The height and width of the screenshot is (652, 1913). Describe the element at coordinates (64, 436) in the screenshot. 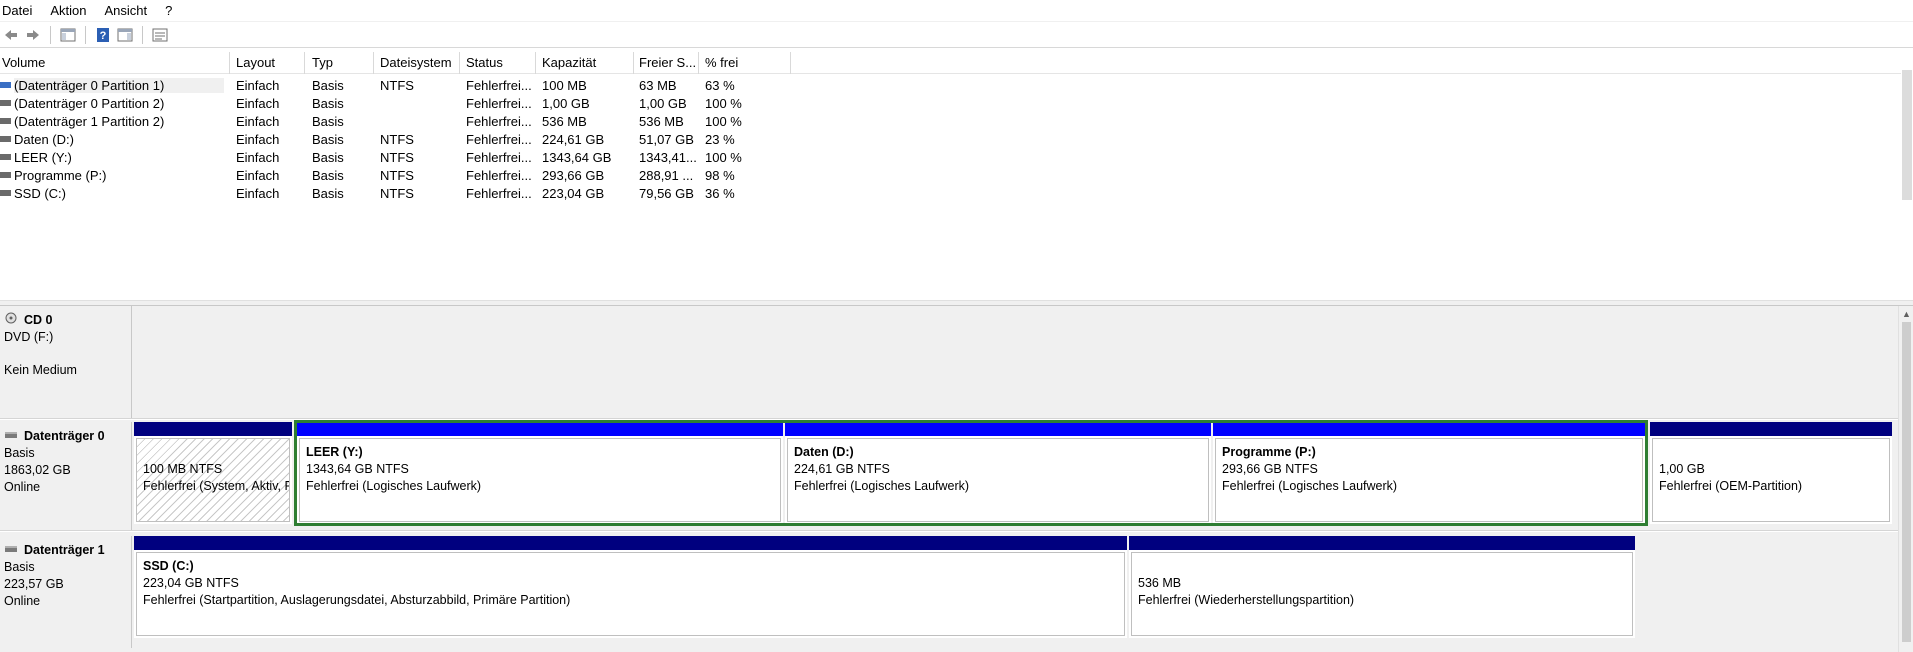

I see `disk-name: Datenträger 0` at that location.